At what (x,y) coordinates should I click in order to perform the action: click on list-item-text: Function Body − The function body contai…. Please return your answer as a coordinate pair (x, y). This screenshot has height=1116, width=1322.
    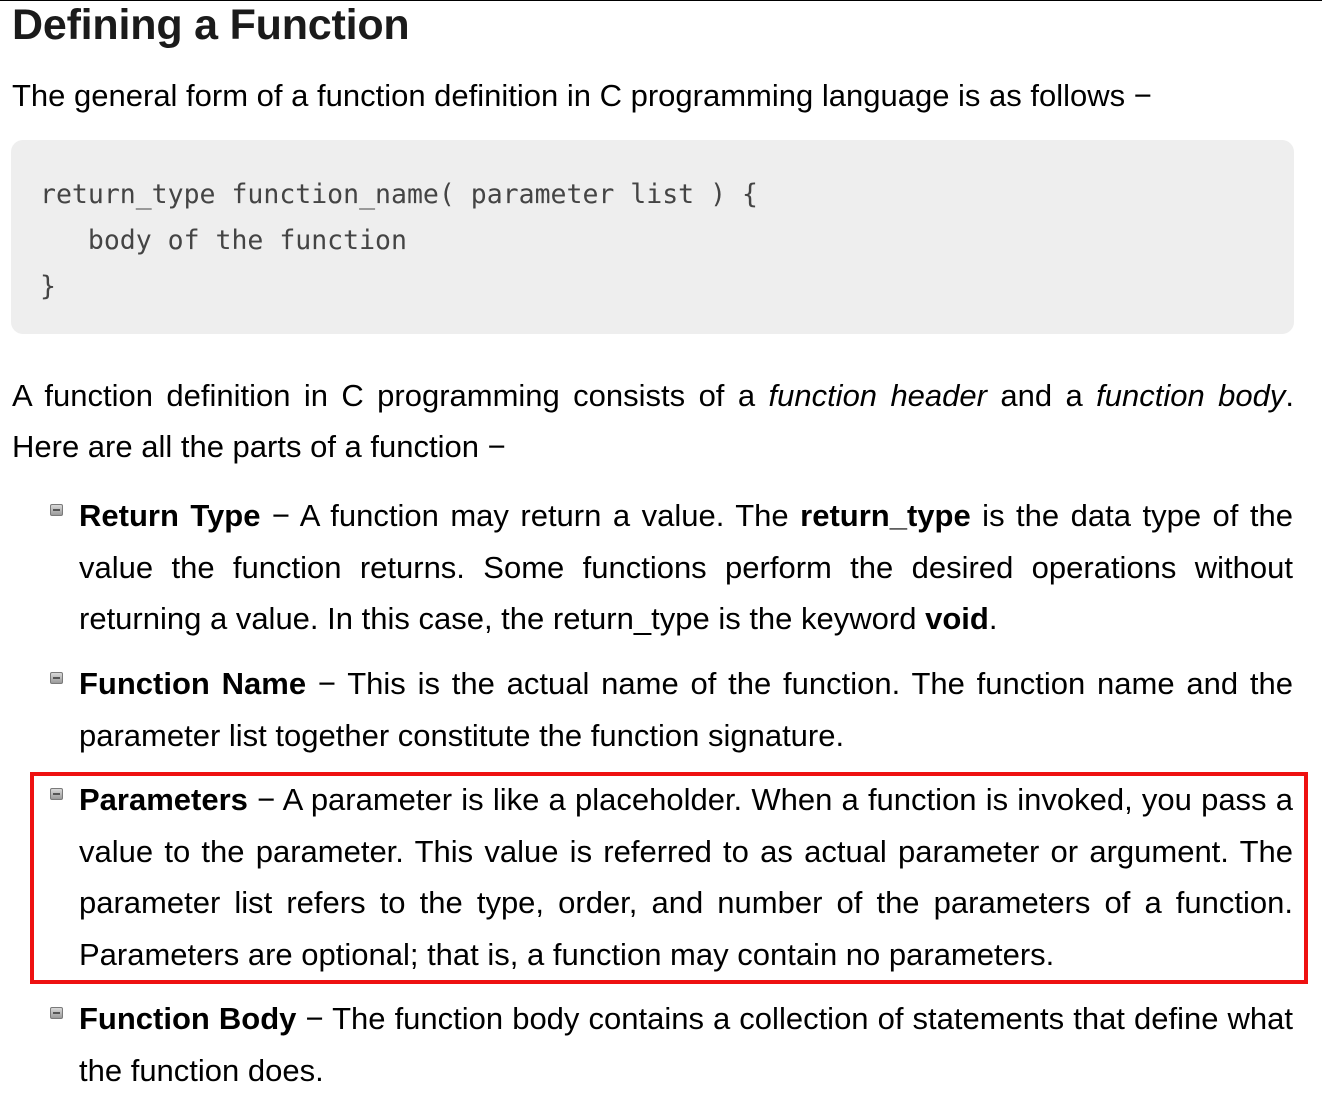
    Looking at the image, I should click on (686, 1044).